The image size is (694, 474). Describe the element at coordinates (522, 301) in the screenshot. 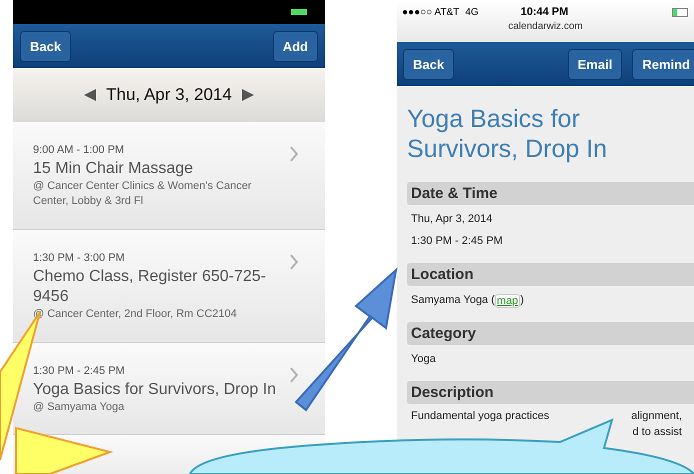

I see `paren-text: )` at that location.